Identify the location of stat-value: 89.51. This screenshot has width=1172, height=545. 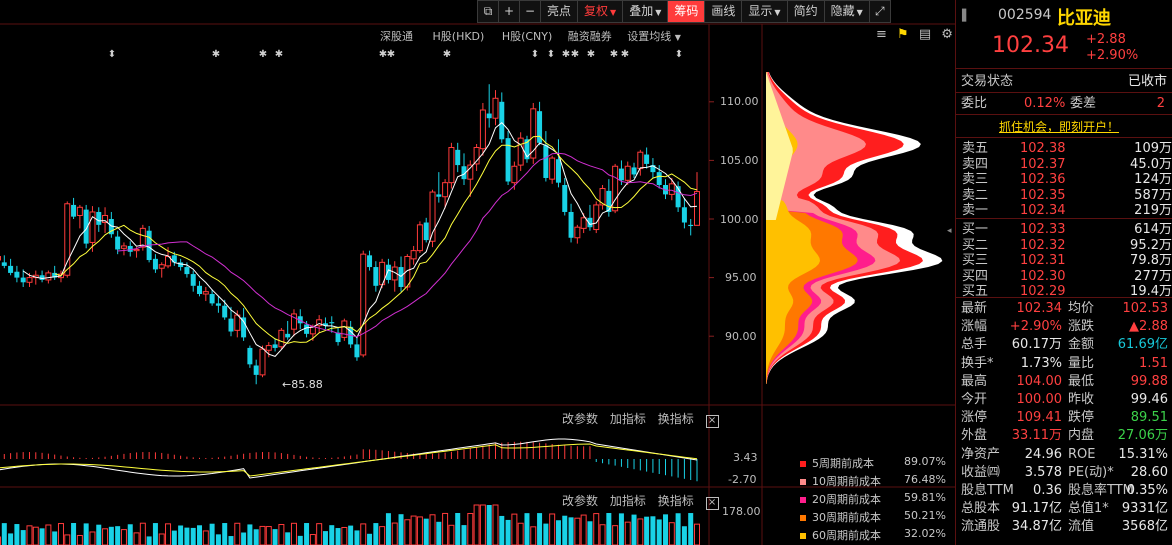
(1149, 418).